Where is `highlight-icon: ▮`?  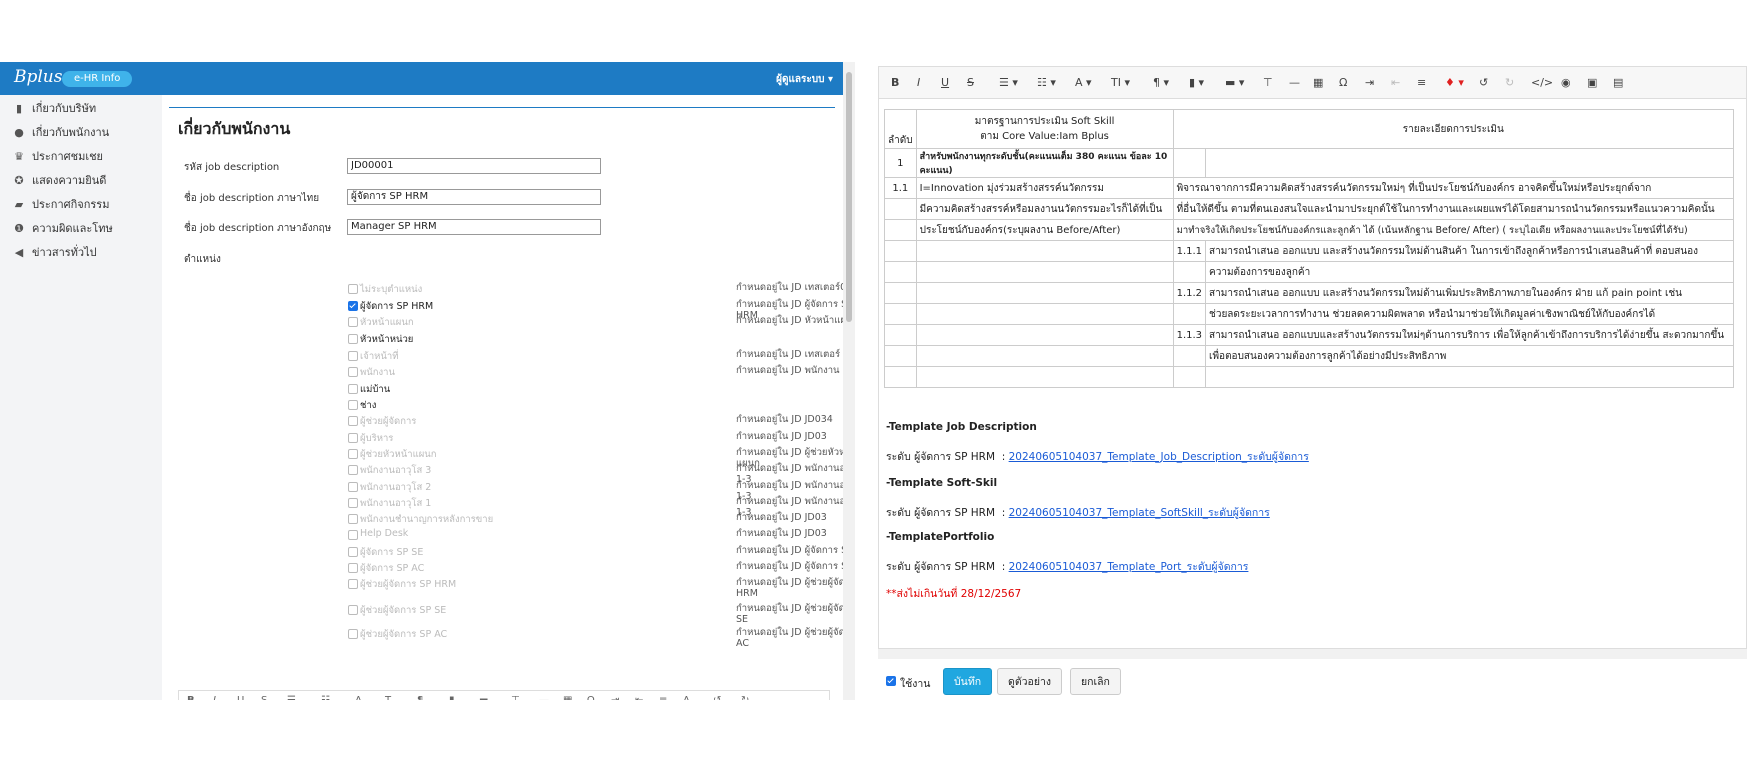 highlight-icon: ▮ is located at coordinates (452, 697).